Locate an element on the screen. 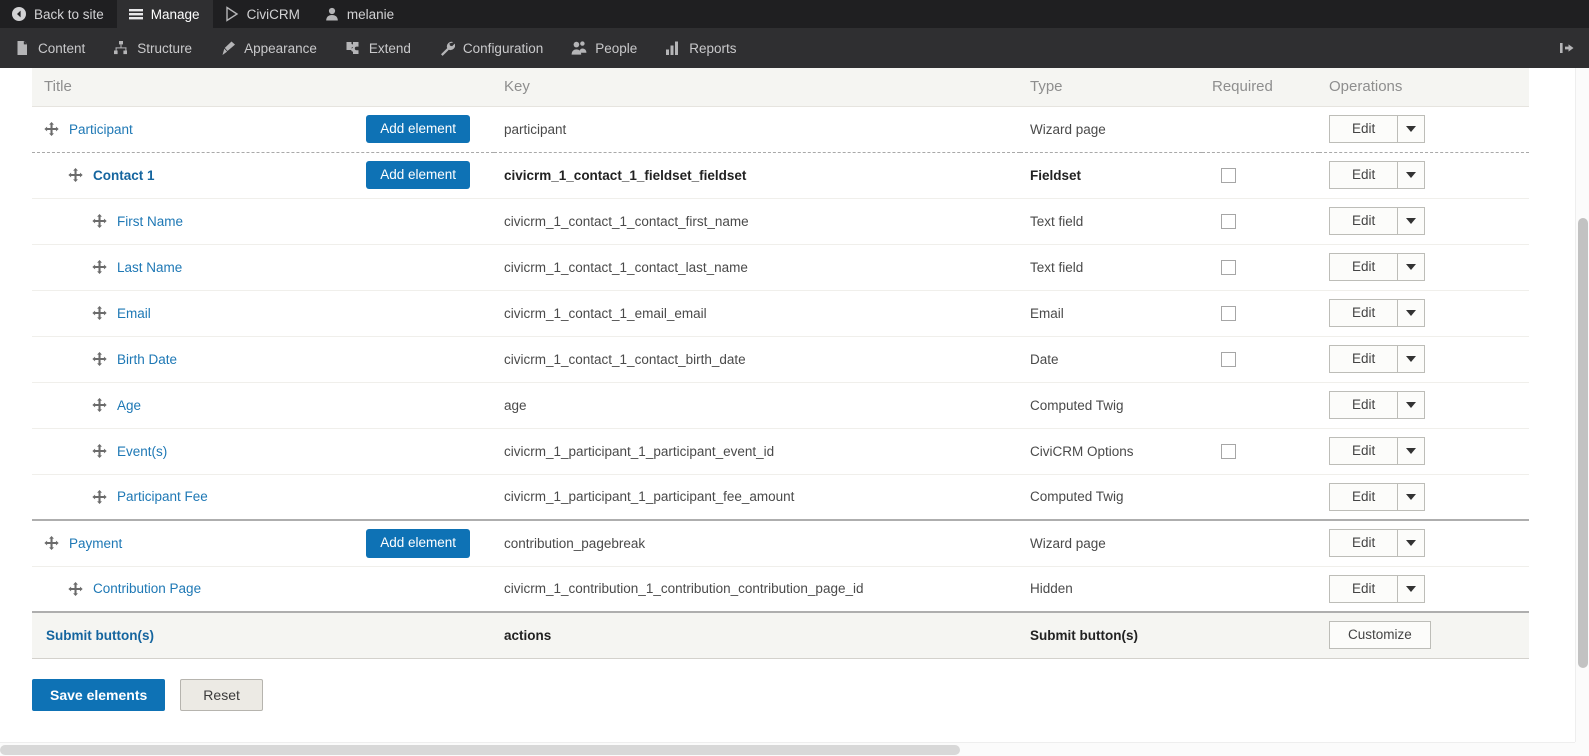 The width and height of the screenshot is (1589, 756). title-cell-content: Payment Add element is located at coordinates (263, 543).